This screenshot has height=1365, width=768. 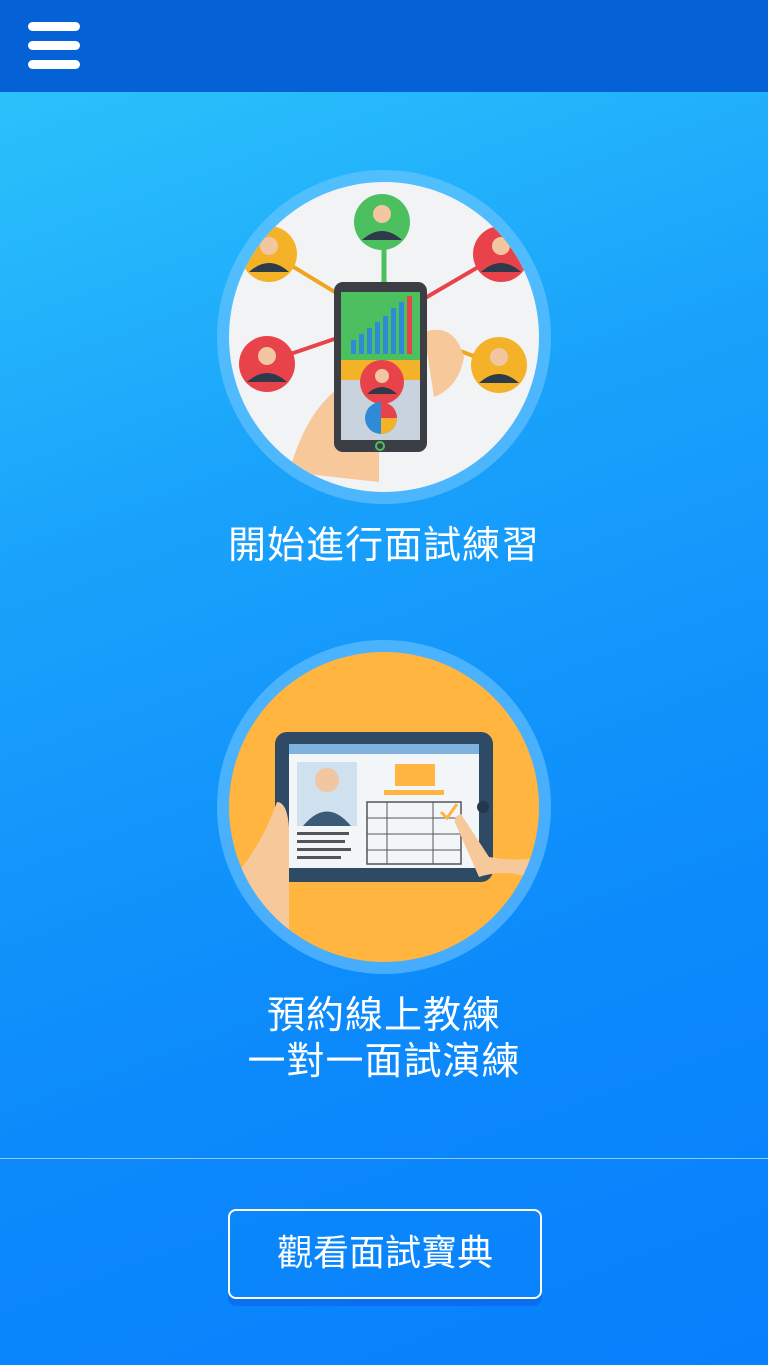 I want to click on interview-guide-button: 觀看面試寶典, so click(x=385, y=1254).